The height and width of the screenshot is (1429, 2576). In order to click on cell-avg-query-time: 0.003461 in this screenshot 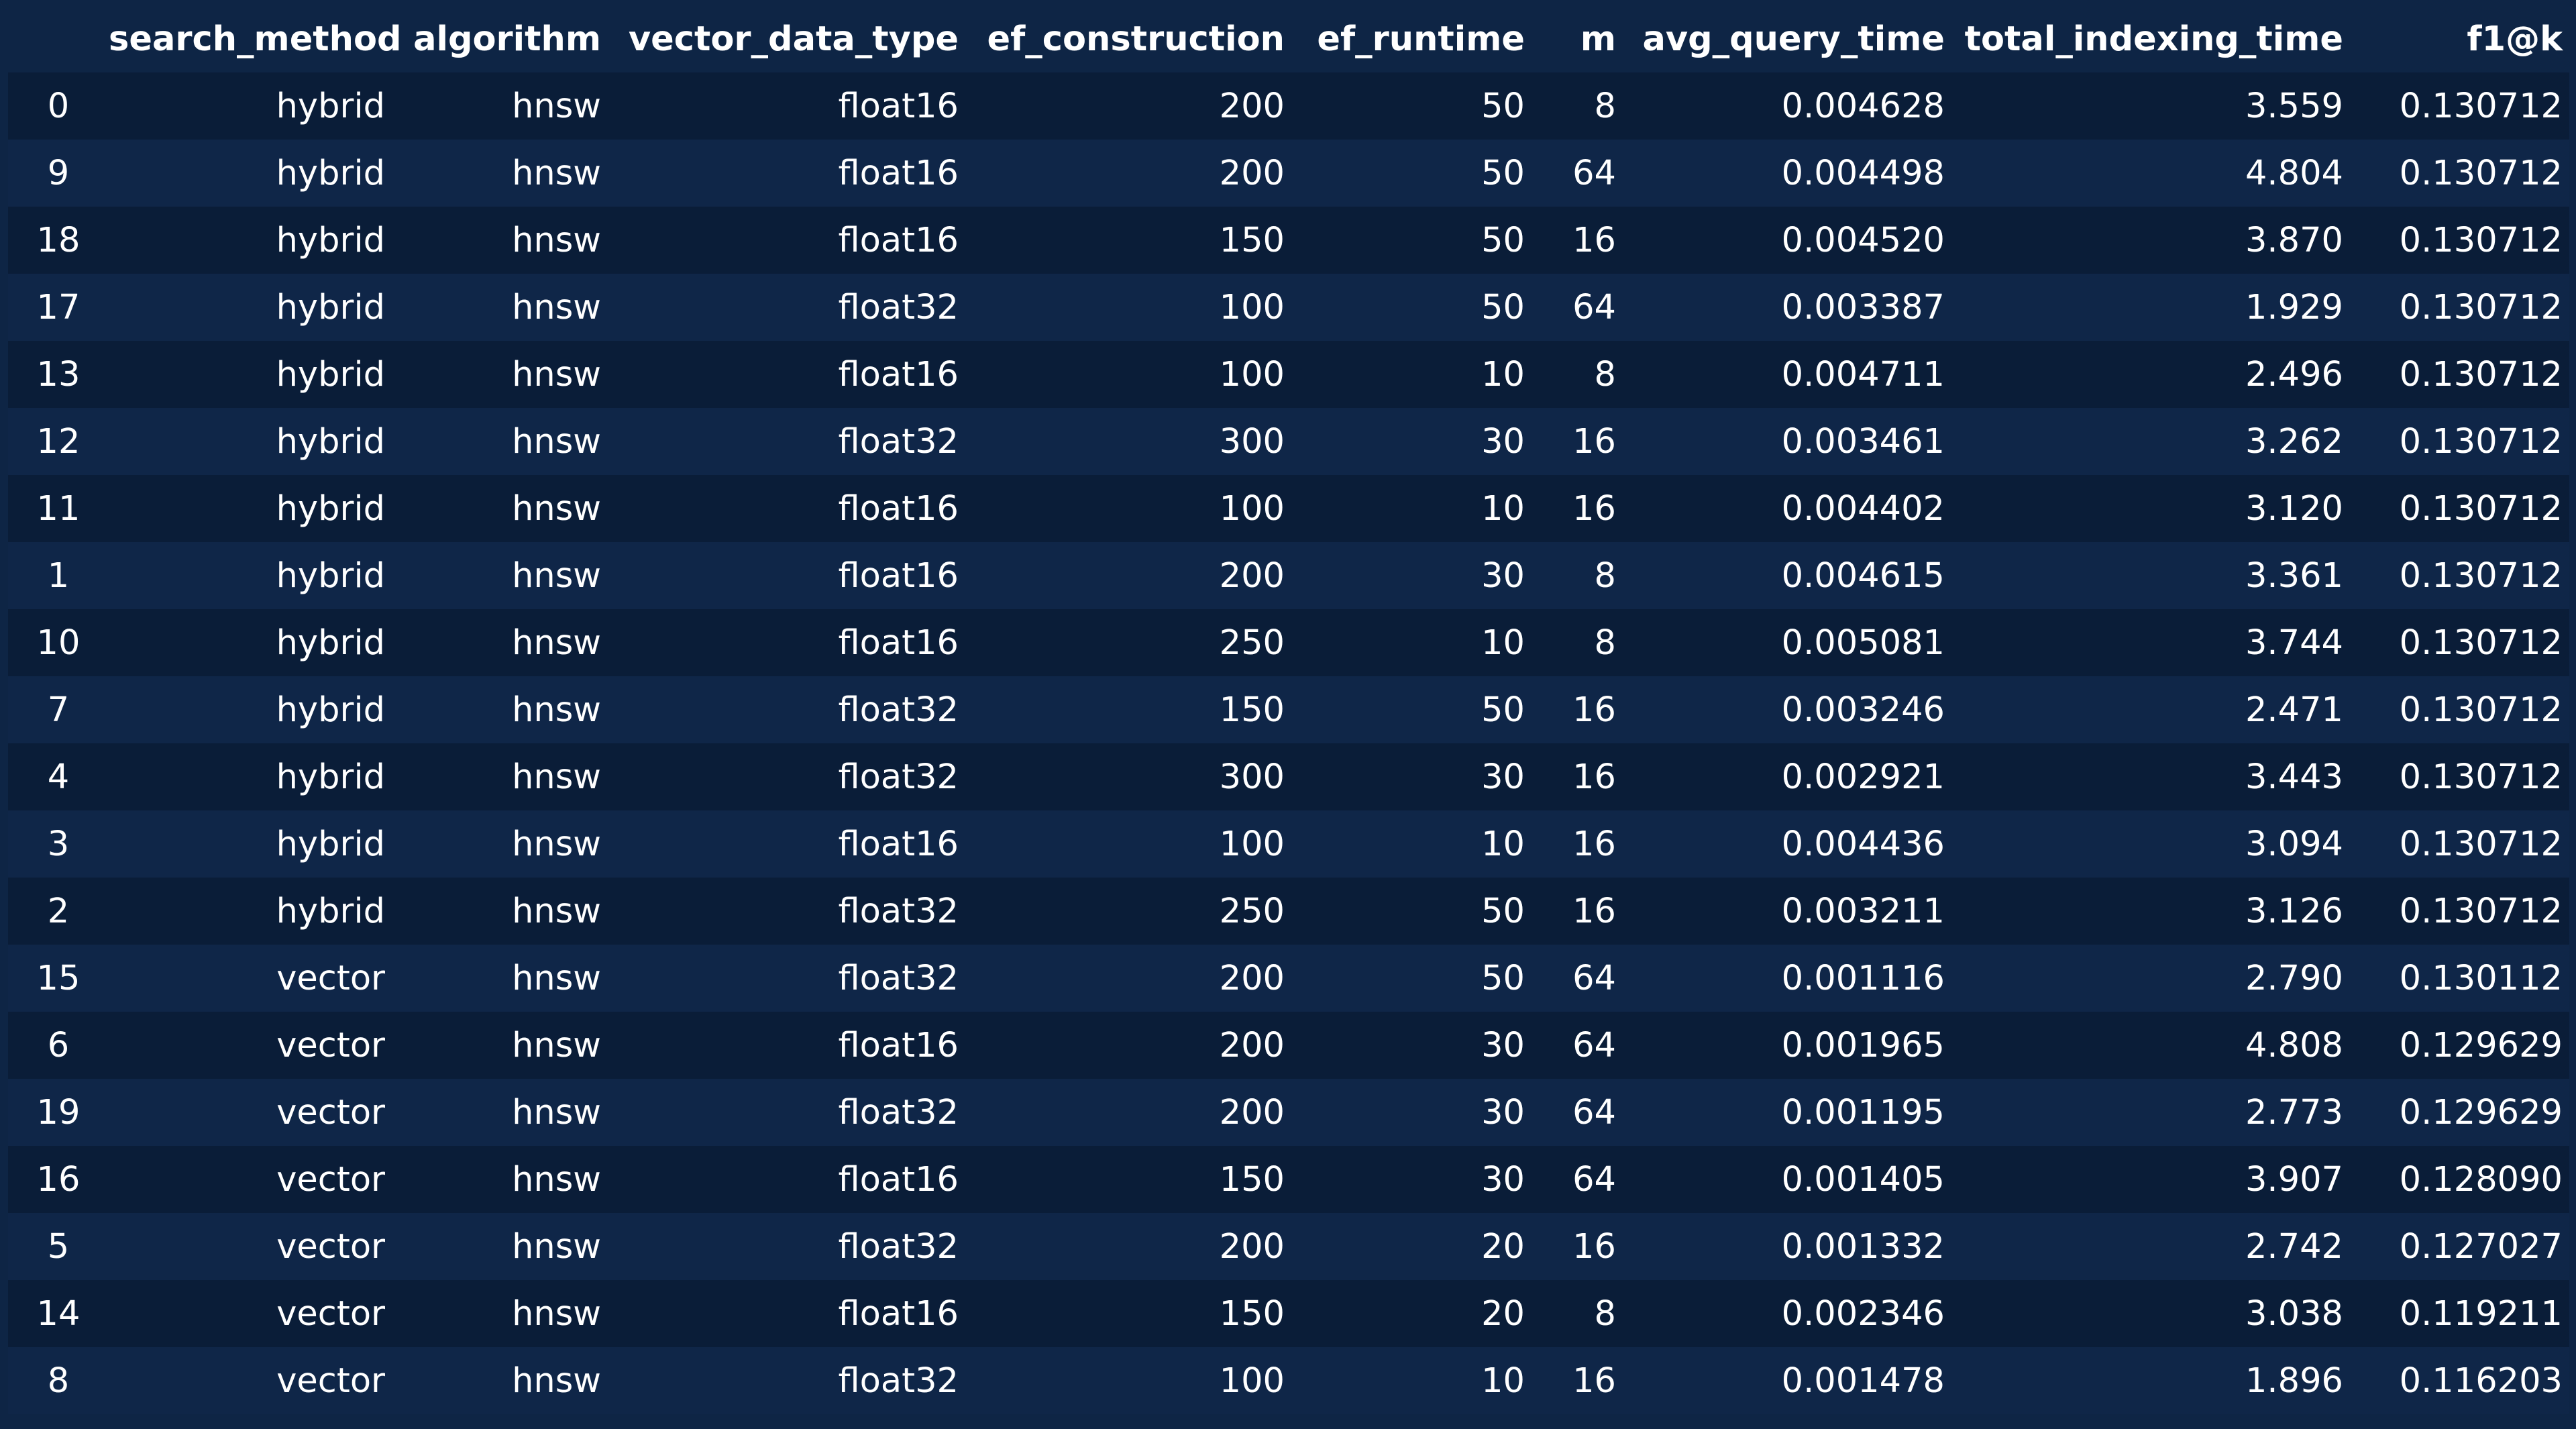, I will do `click(1863, 441)`.